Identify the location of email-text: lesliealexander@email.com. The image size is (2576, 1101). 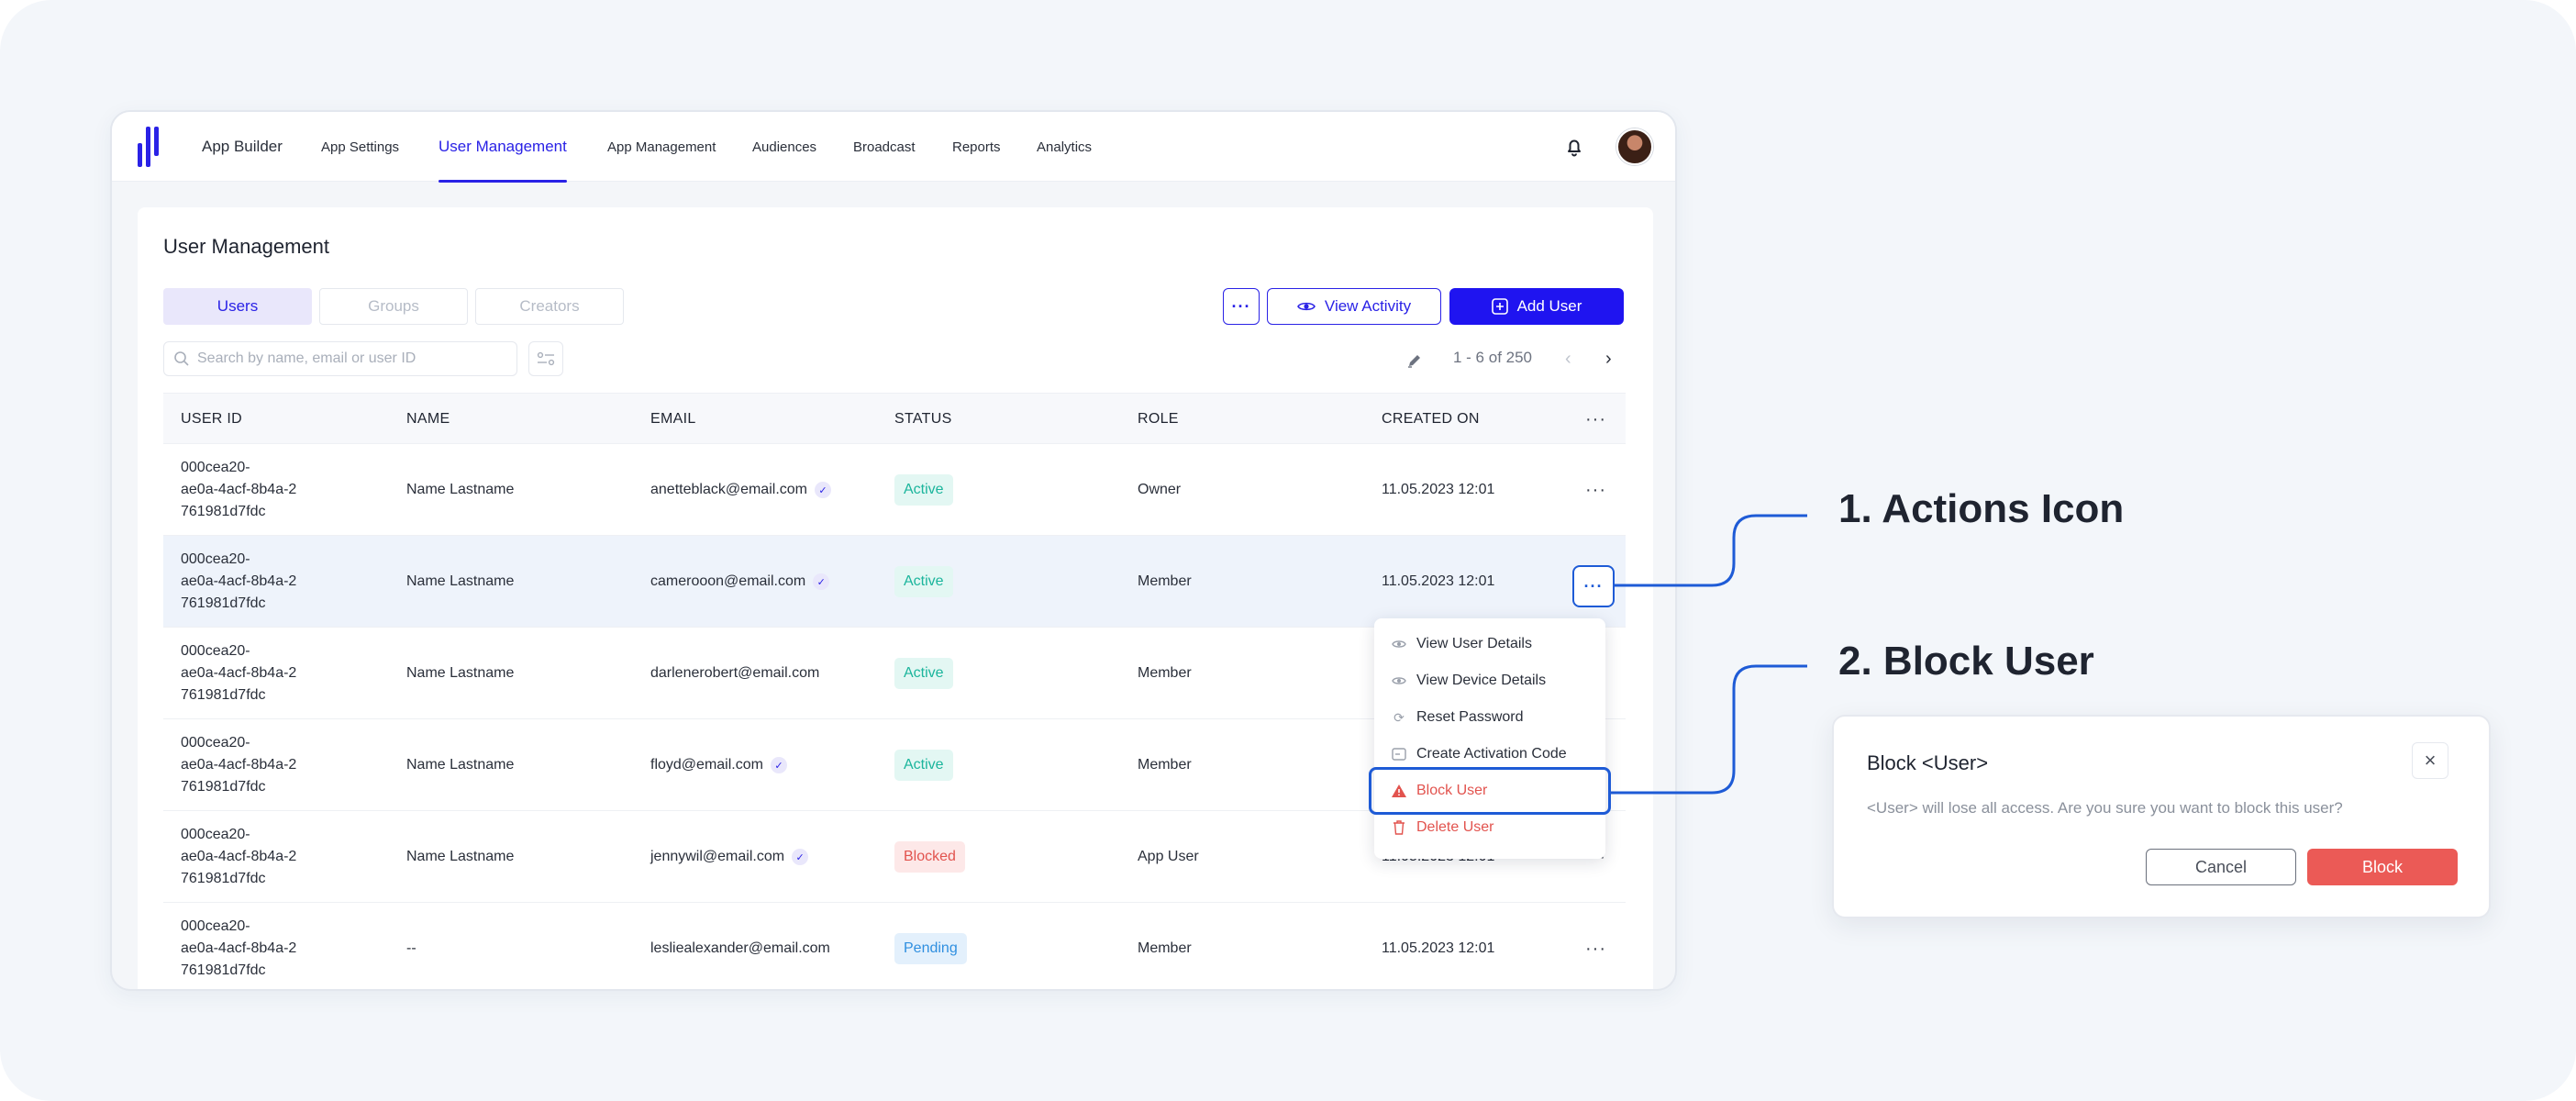
(740, 948).